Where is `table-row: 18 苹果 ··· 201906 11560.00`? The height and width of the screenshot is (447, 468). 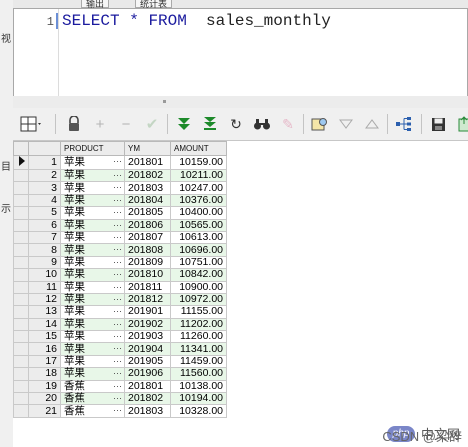 table-row: 18 苹果 ··· 201906 11560.00 is located at coordinates (120, 374).